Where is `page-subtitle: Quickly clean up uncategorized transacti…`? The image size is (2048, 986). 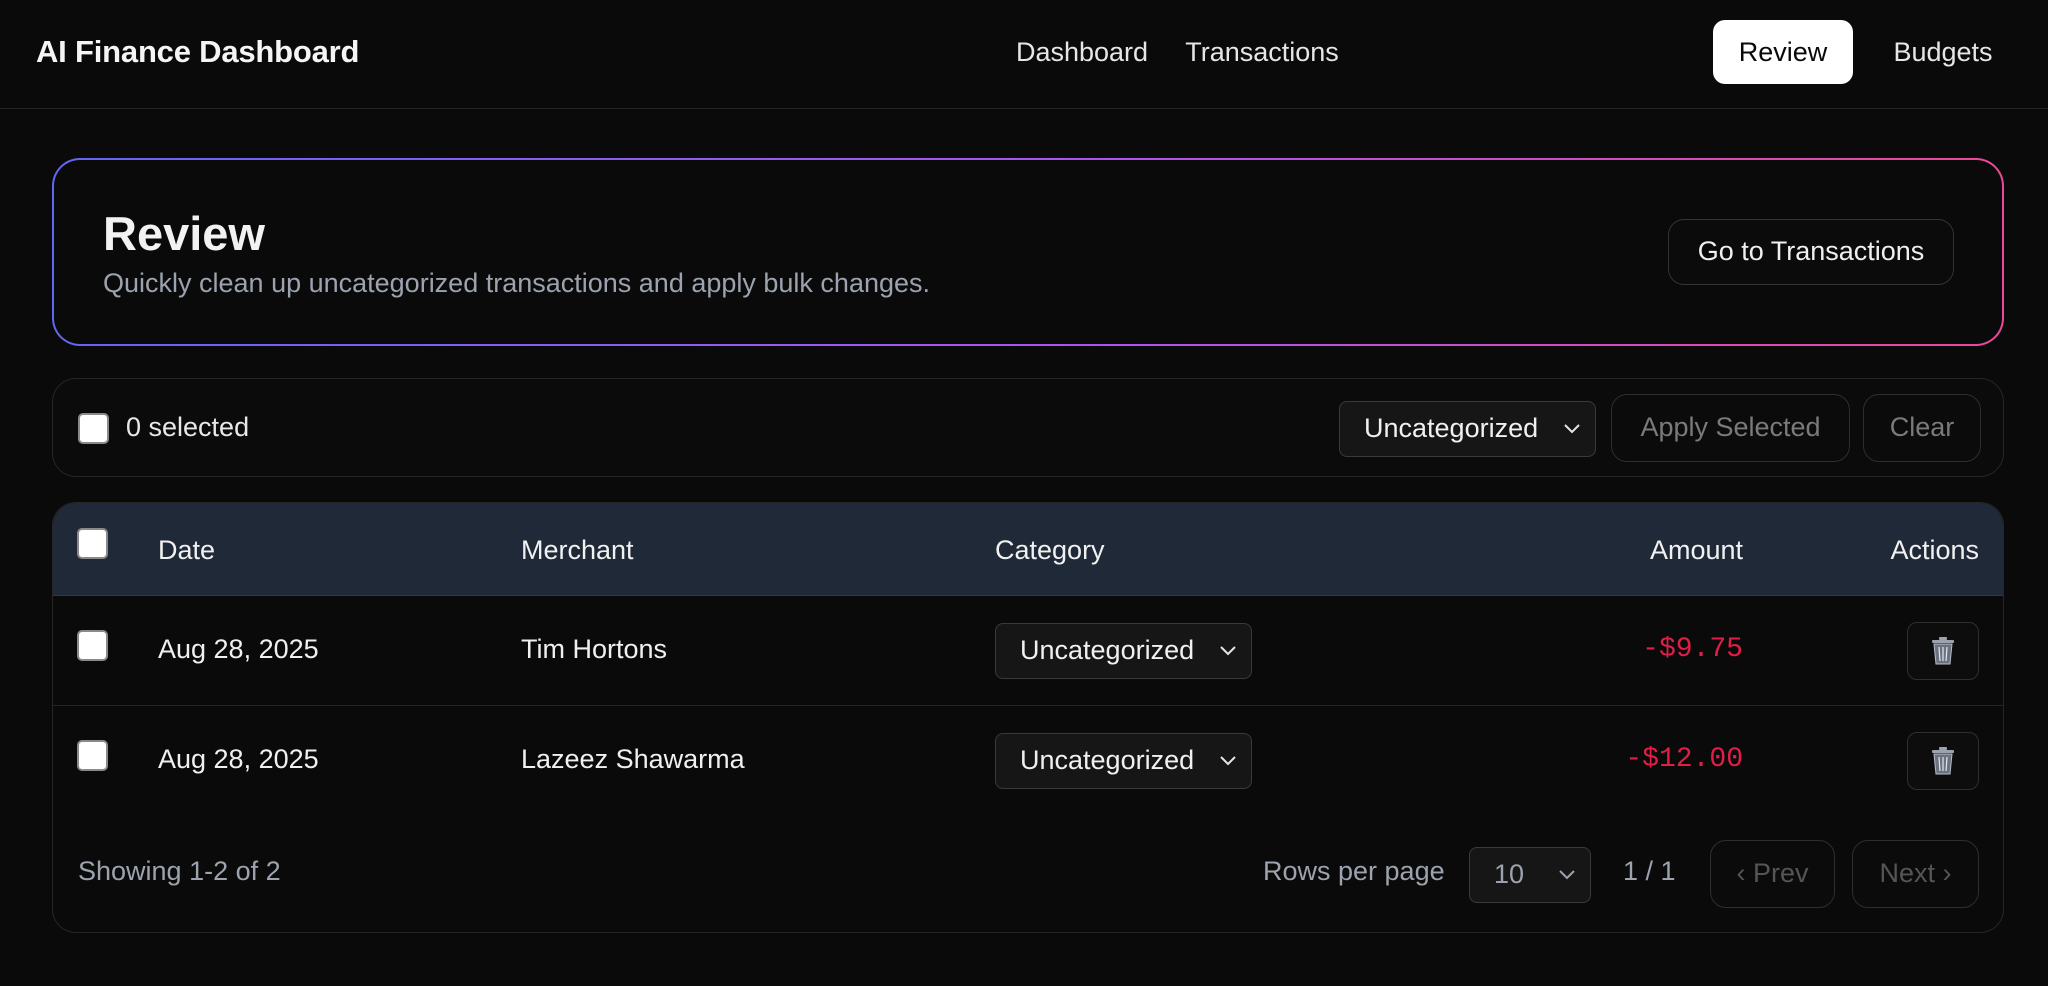 page-subtitle: Quickly clean up uncategorized transacti… is located at coordinates (517, 283).